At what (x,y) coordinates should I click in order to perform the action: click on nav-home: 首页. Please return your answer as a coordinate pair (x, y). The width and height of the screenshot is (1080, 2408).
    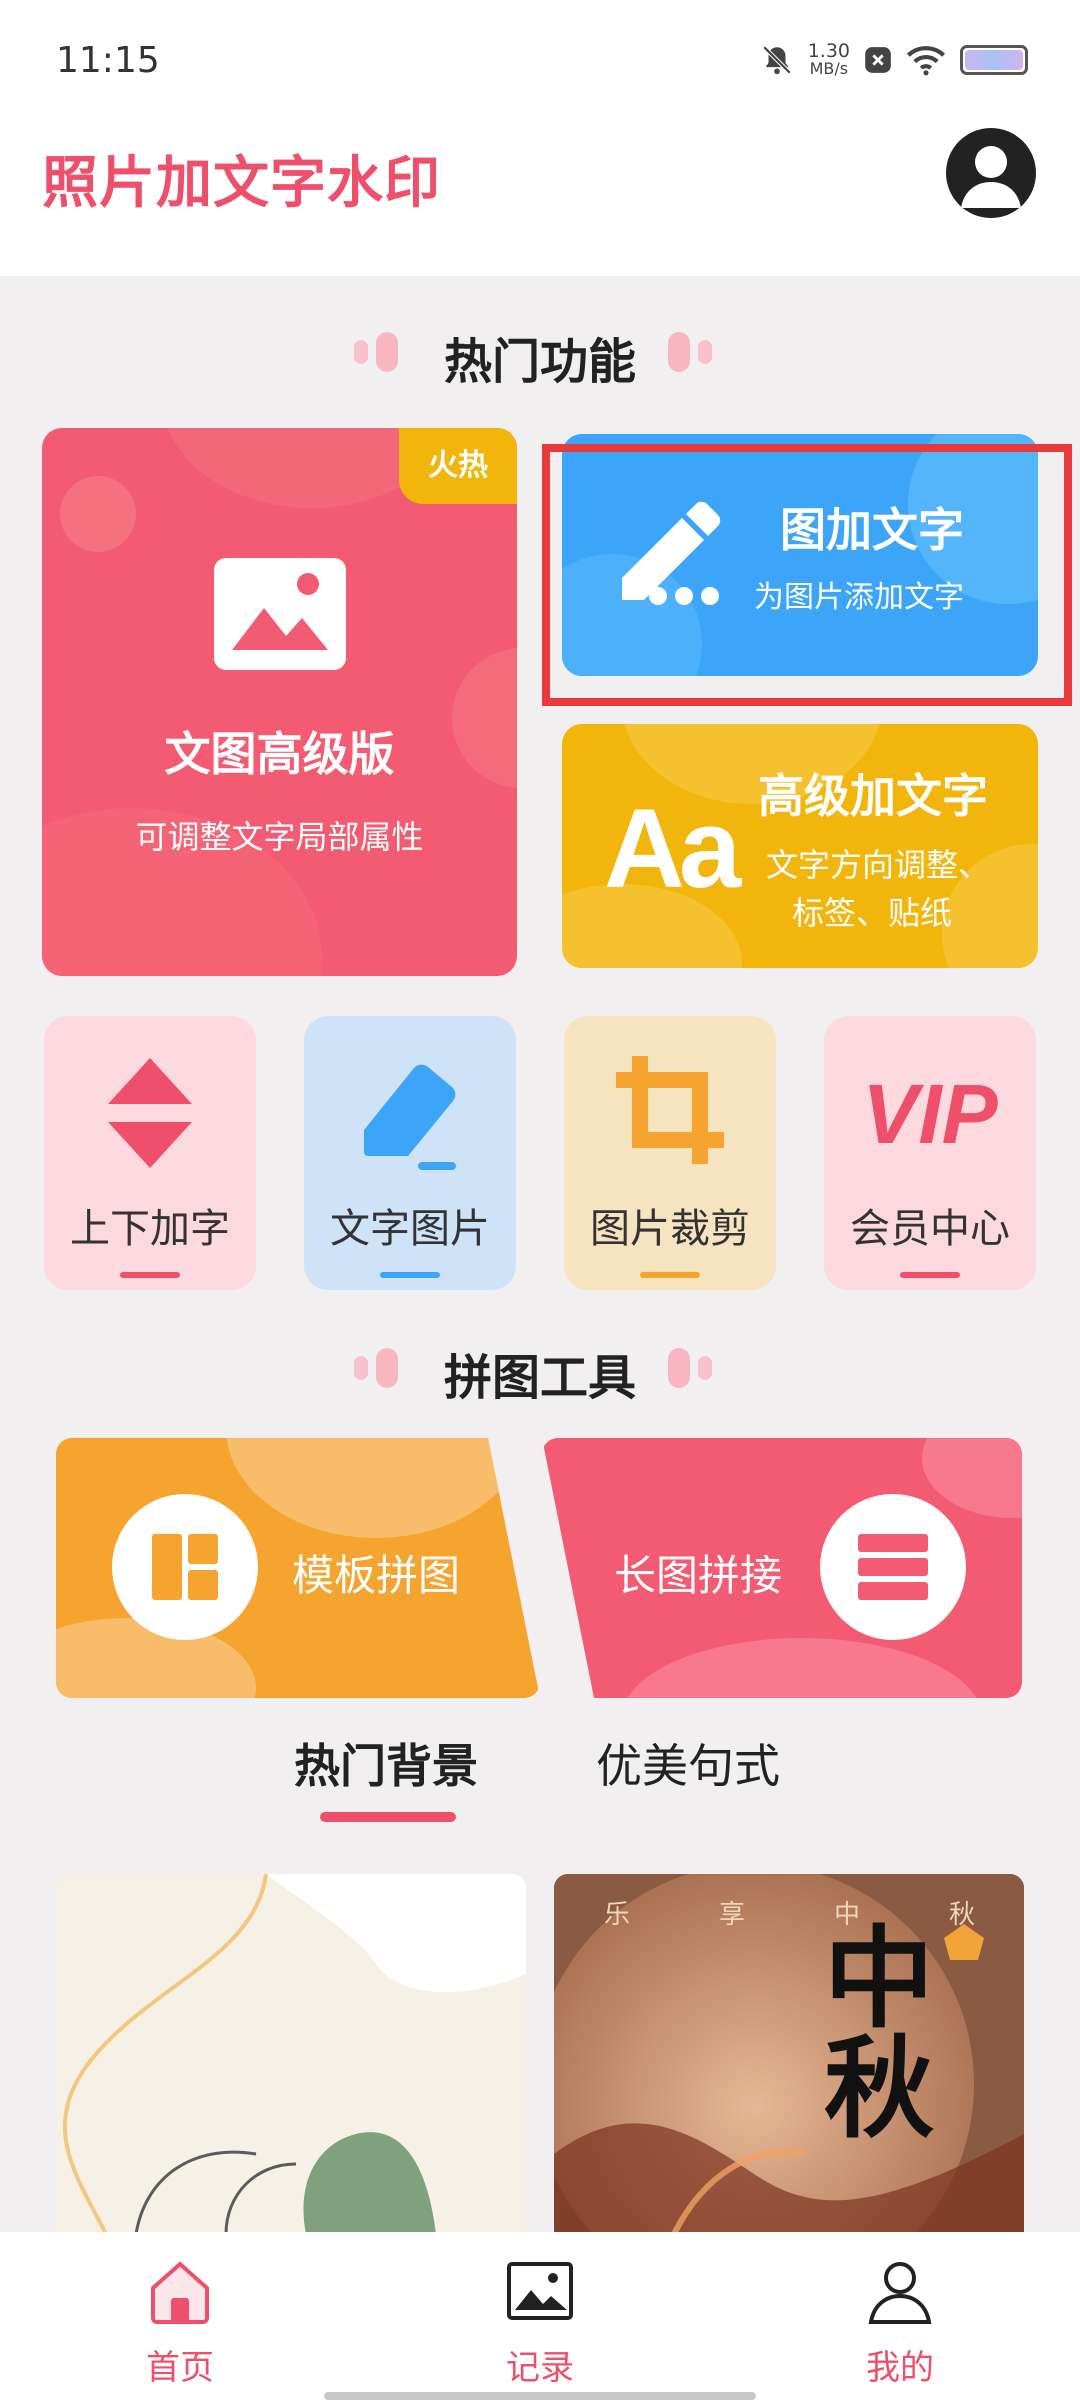
    Looking at the image, I should click on (180, 2322).